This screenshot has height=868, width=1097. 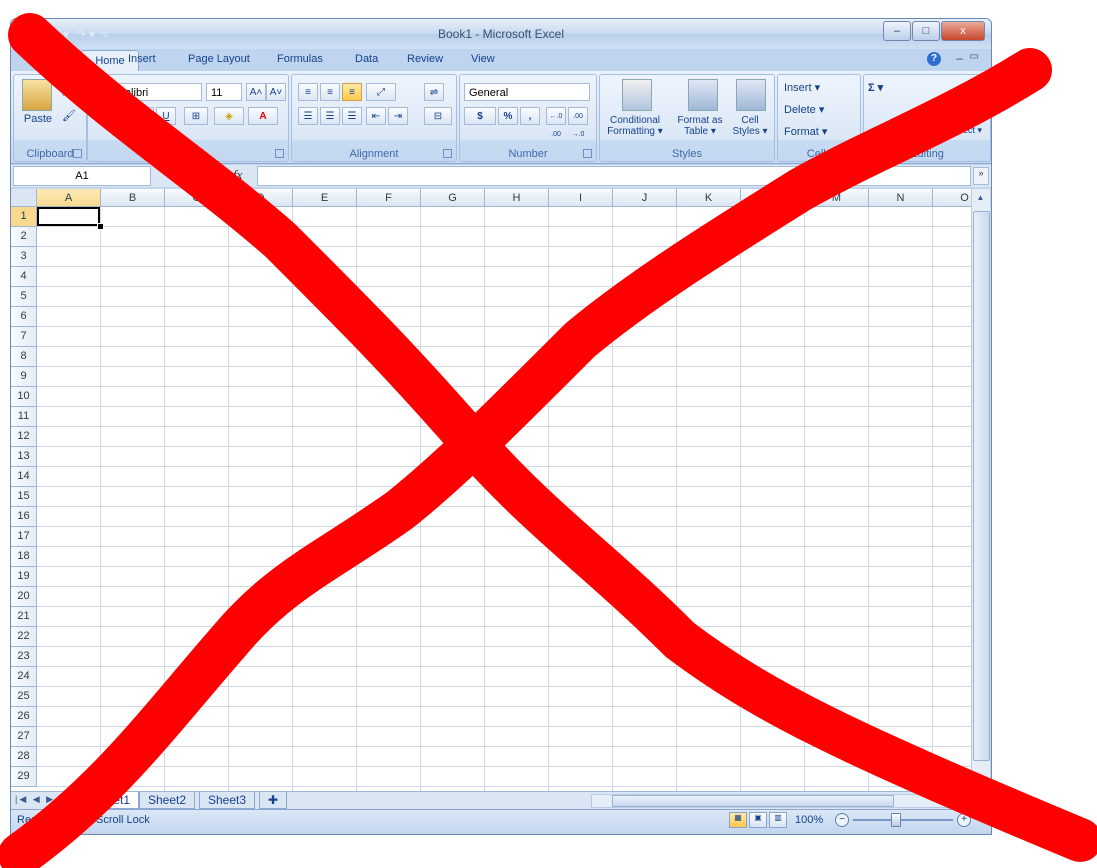 I want to click on column-header: C, so click(x=197, y=198).